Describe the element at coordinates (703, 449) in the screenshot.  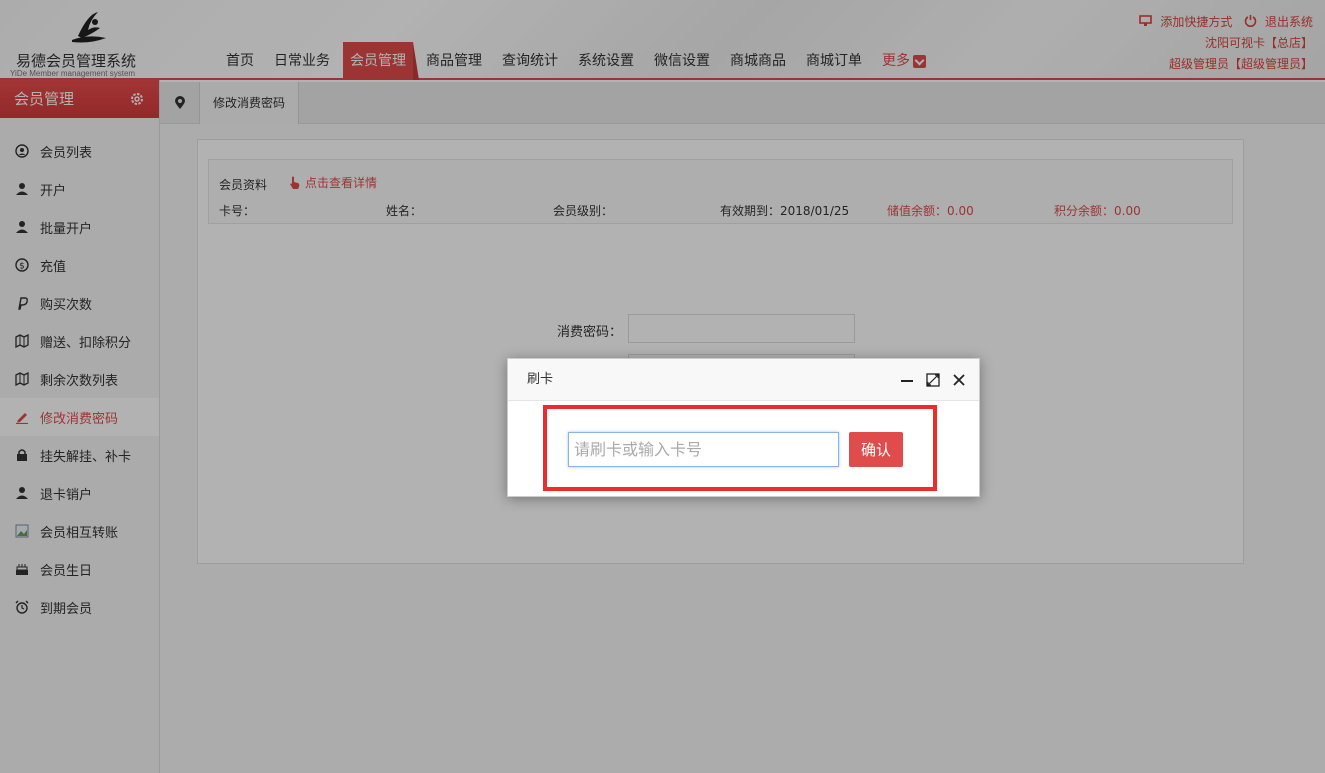
I see `card-number-input` at that location.